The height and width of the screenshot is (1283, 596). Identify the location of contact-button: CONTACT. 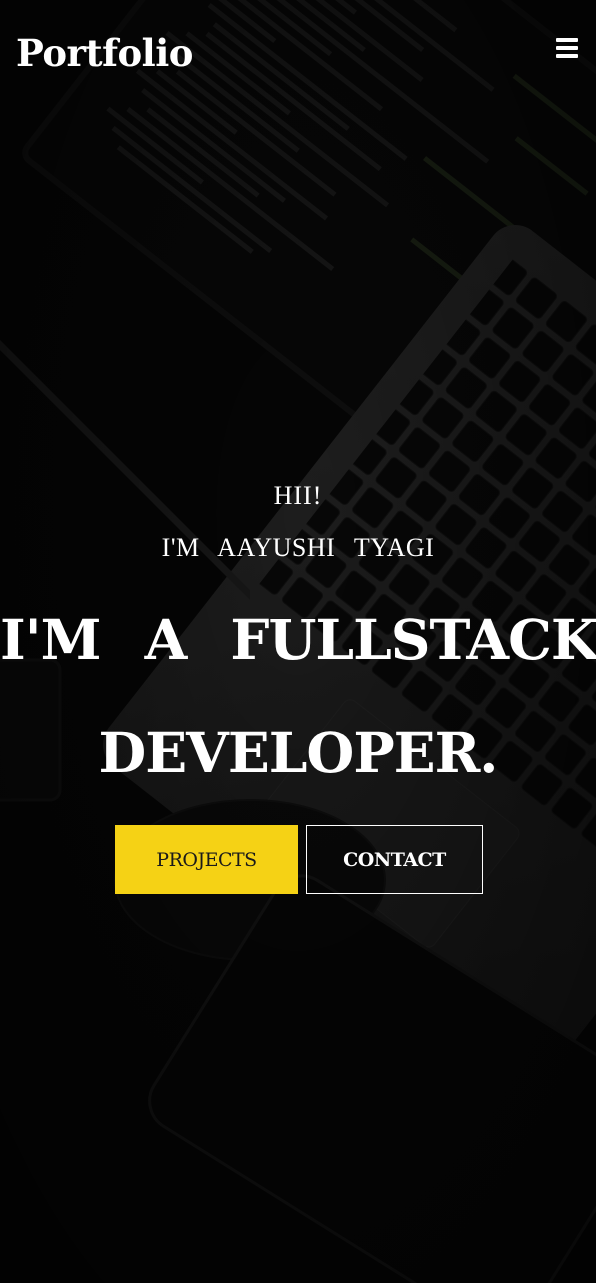
(394, 859).